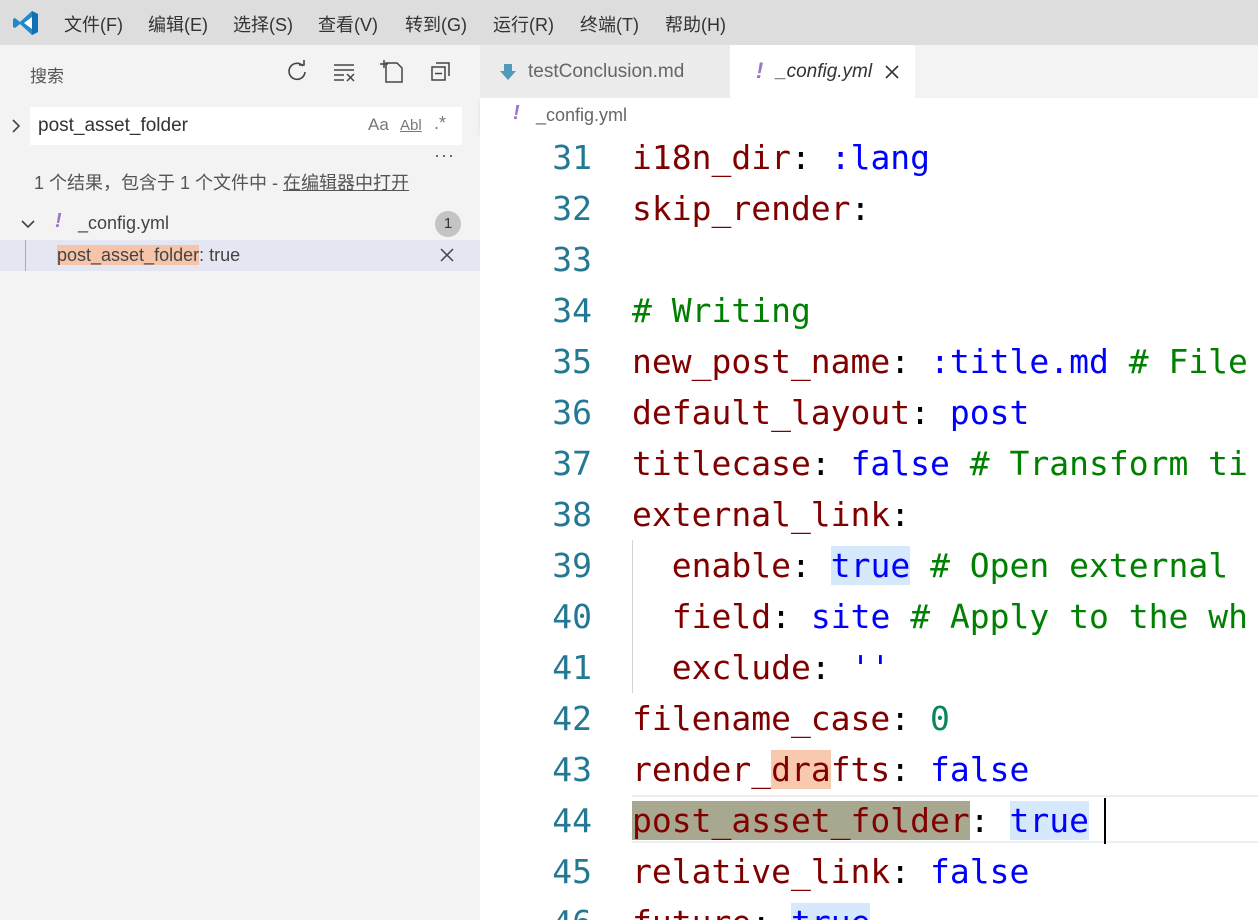 The image size is (1258, 920). What do you see at coordinates (1019, 361) in the screenshot?
I see `code-token: :title.md` at bounding box center [1019, 361].